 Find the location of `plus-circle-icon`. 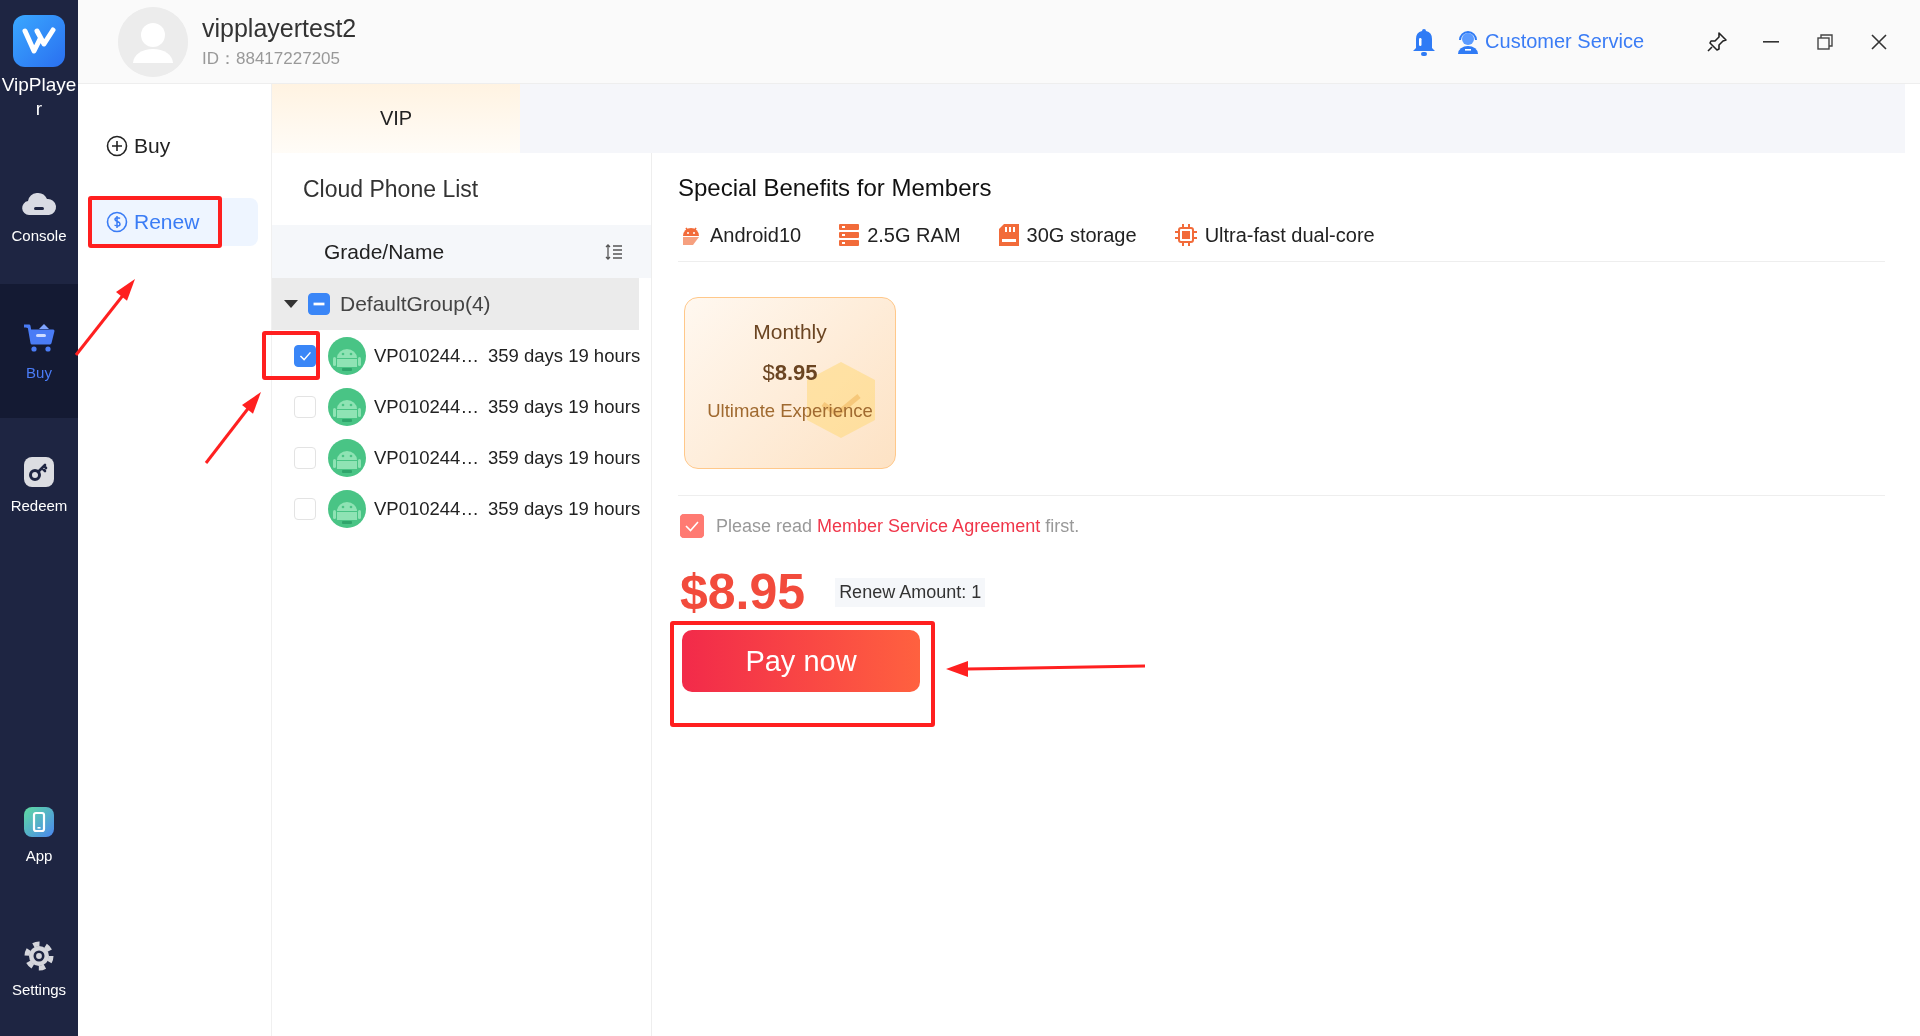

plus-circle-icon is located at coordinates (117, 146).